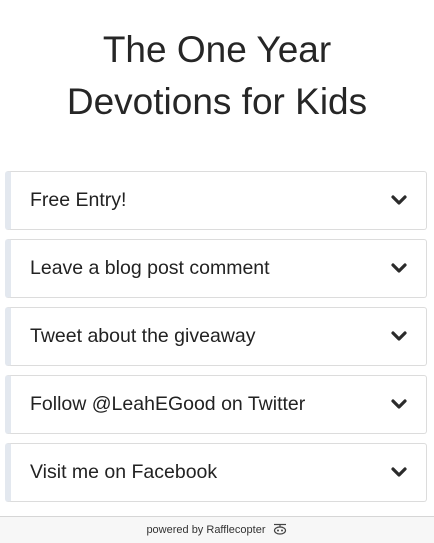  I want to click on entry-label: Tweet about the giveaway, so click(143, 336).